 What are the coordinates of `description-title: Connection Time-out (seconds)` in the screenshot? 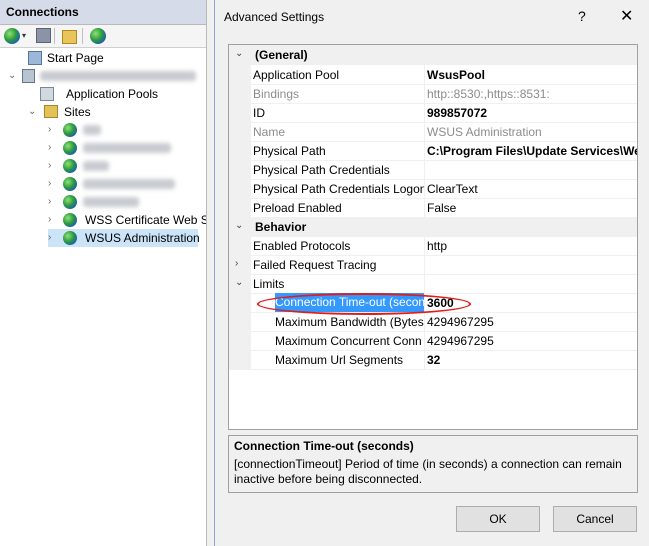 It's located at (324, 446).